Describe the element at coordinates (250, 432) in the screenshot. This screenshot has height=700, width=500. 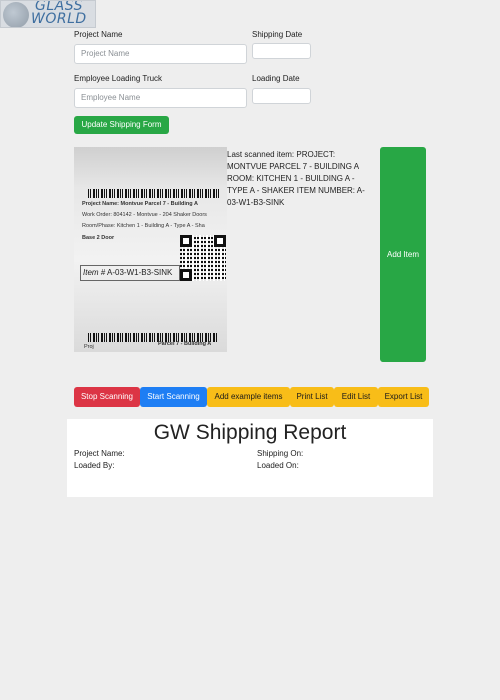
I see `report-title: GW Shipping Report` at that location.